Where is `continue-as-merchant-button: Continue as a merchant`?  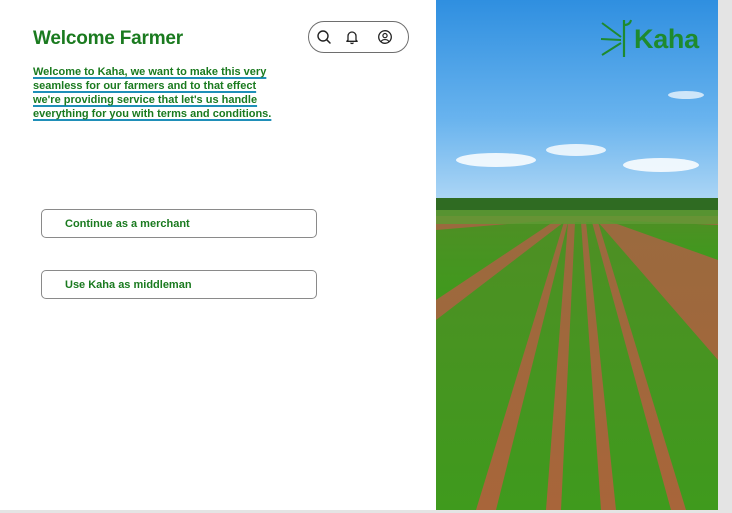 continue-as-merchant-button: Continue as a merchant is located at coordinates (179, 223).